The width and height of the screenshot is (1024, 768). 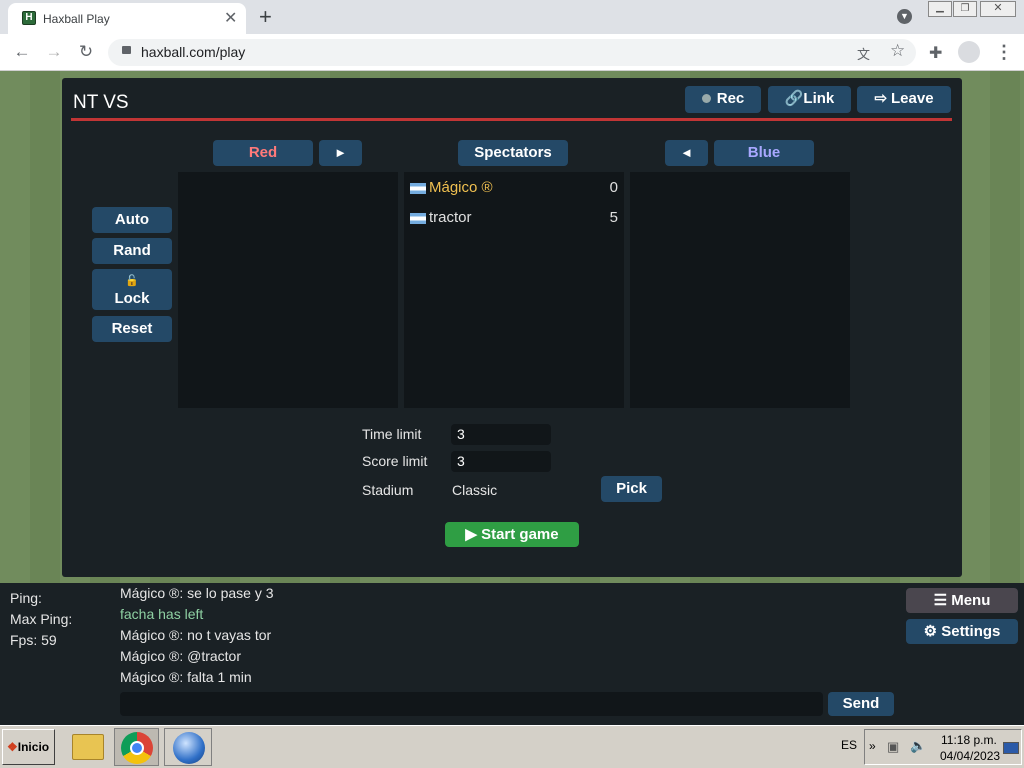 What do you see at coordinates (132, 289) in the screenshot?
I see `lock-button: 🔓 Lock` at bounding box center [132, 289].